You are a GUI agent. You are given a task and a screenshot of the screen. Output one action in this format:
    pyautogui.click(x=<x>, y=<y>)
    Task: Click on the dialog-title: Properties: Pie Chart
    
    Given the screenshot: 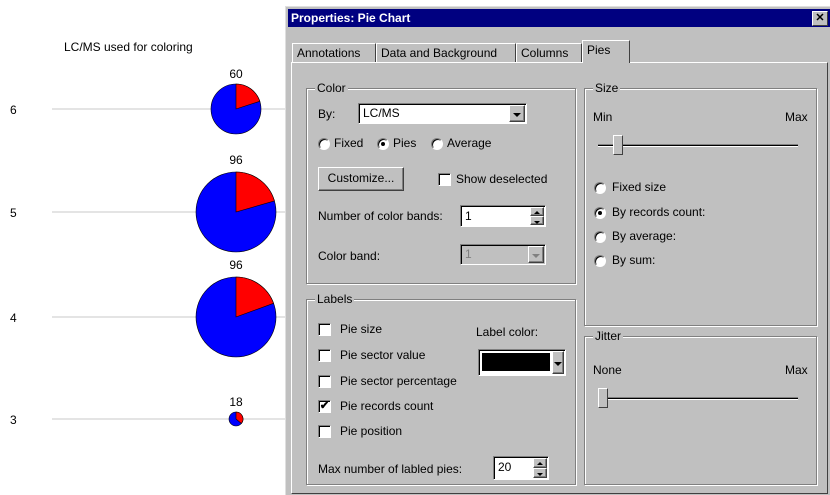 What is the action you would take?
    pyautogui.click(x=351, y=18)
    